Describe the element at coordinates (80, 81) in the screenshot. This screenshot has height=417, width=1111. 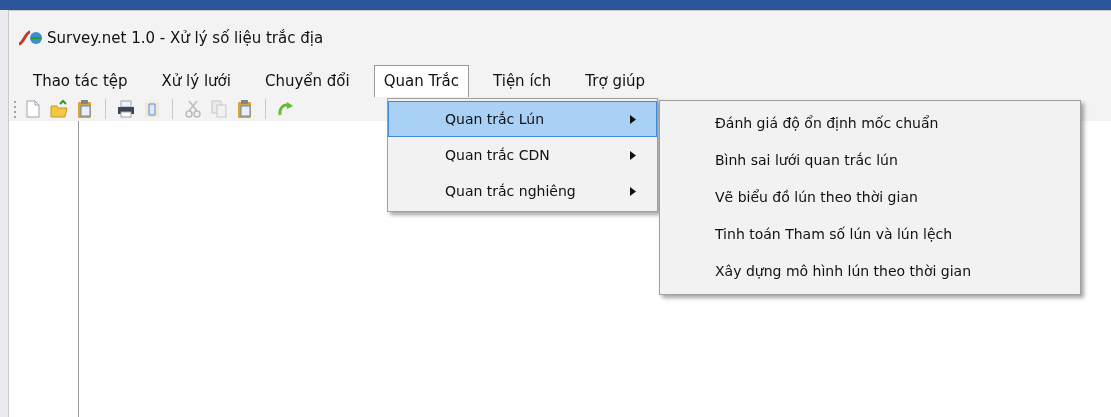
I see `menu-item: Thao tác tệp` at that location.